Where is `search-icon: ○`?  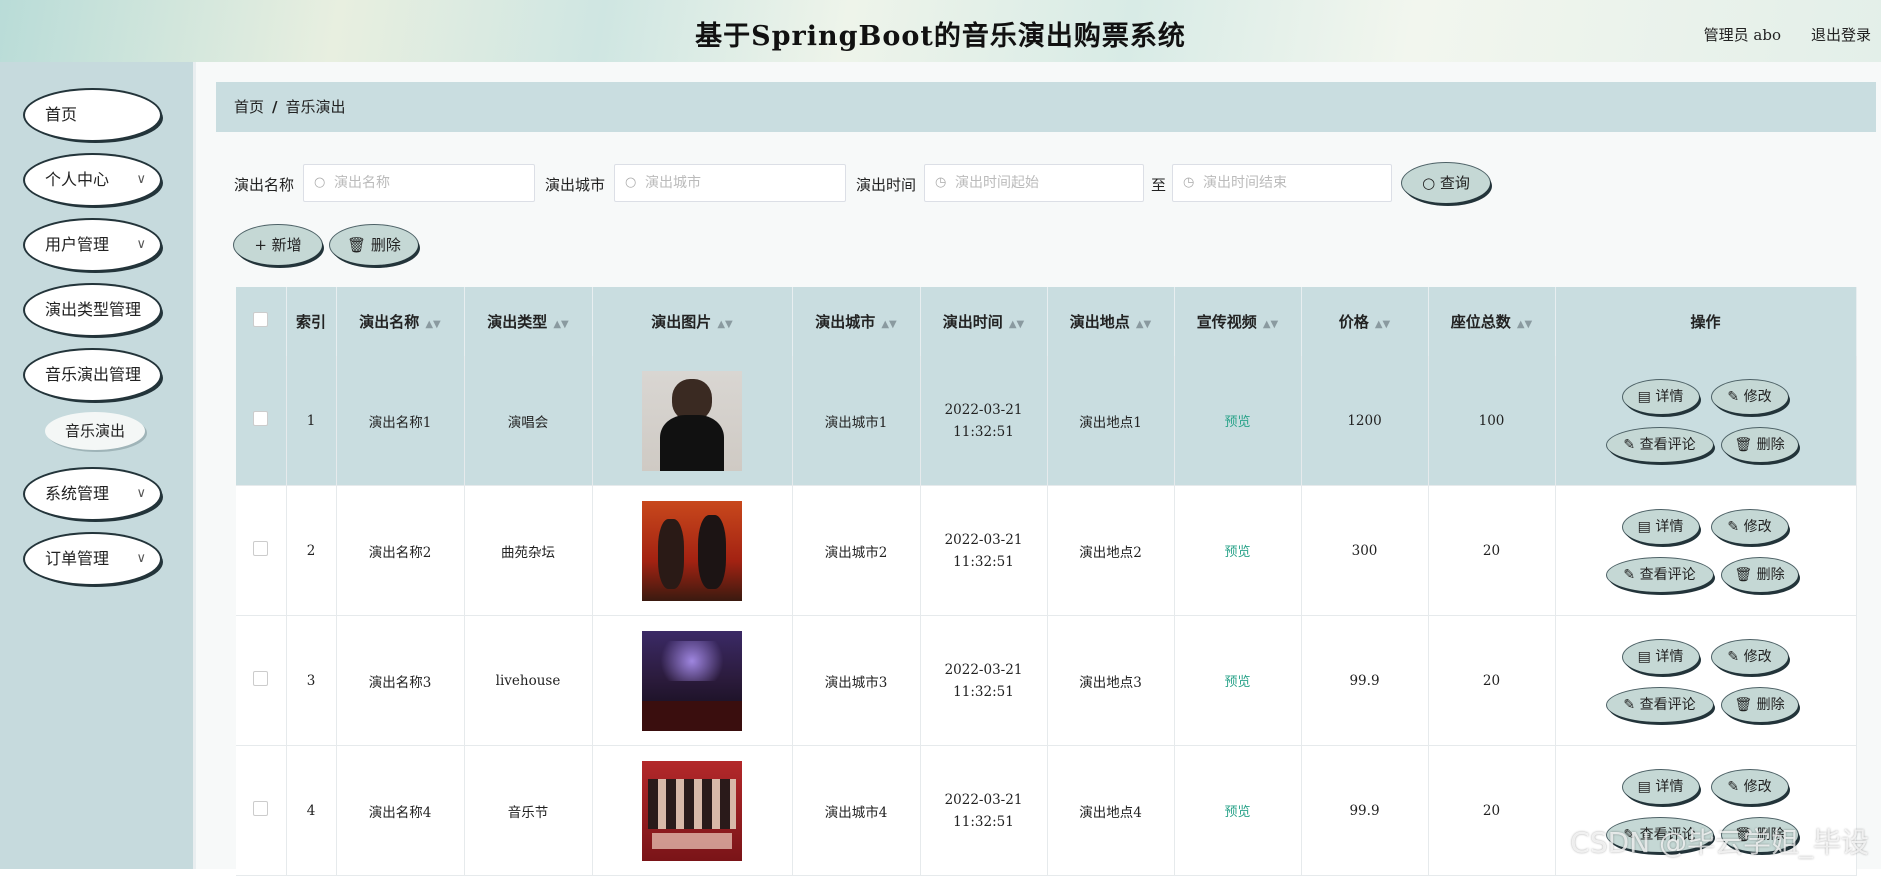 search-icon: ○ is located at coordinates (1431, 183).